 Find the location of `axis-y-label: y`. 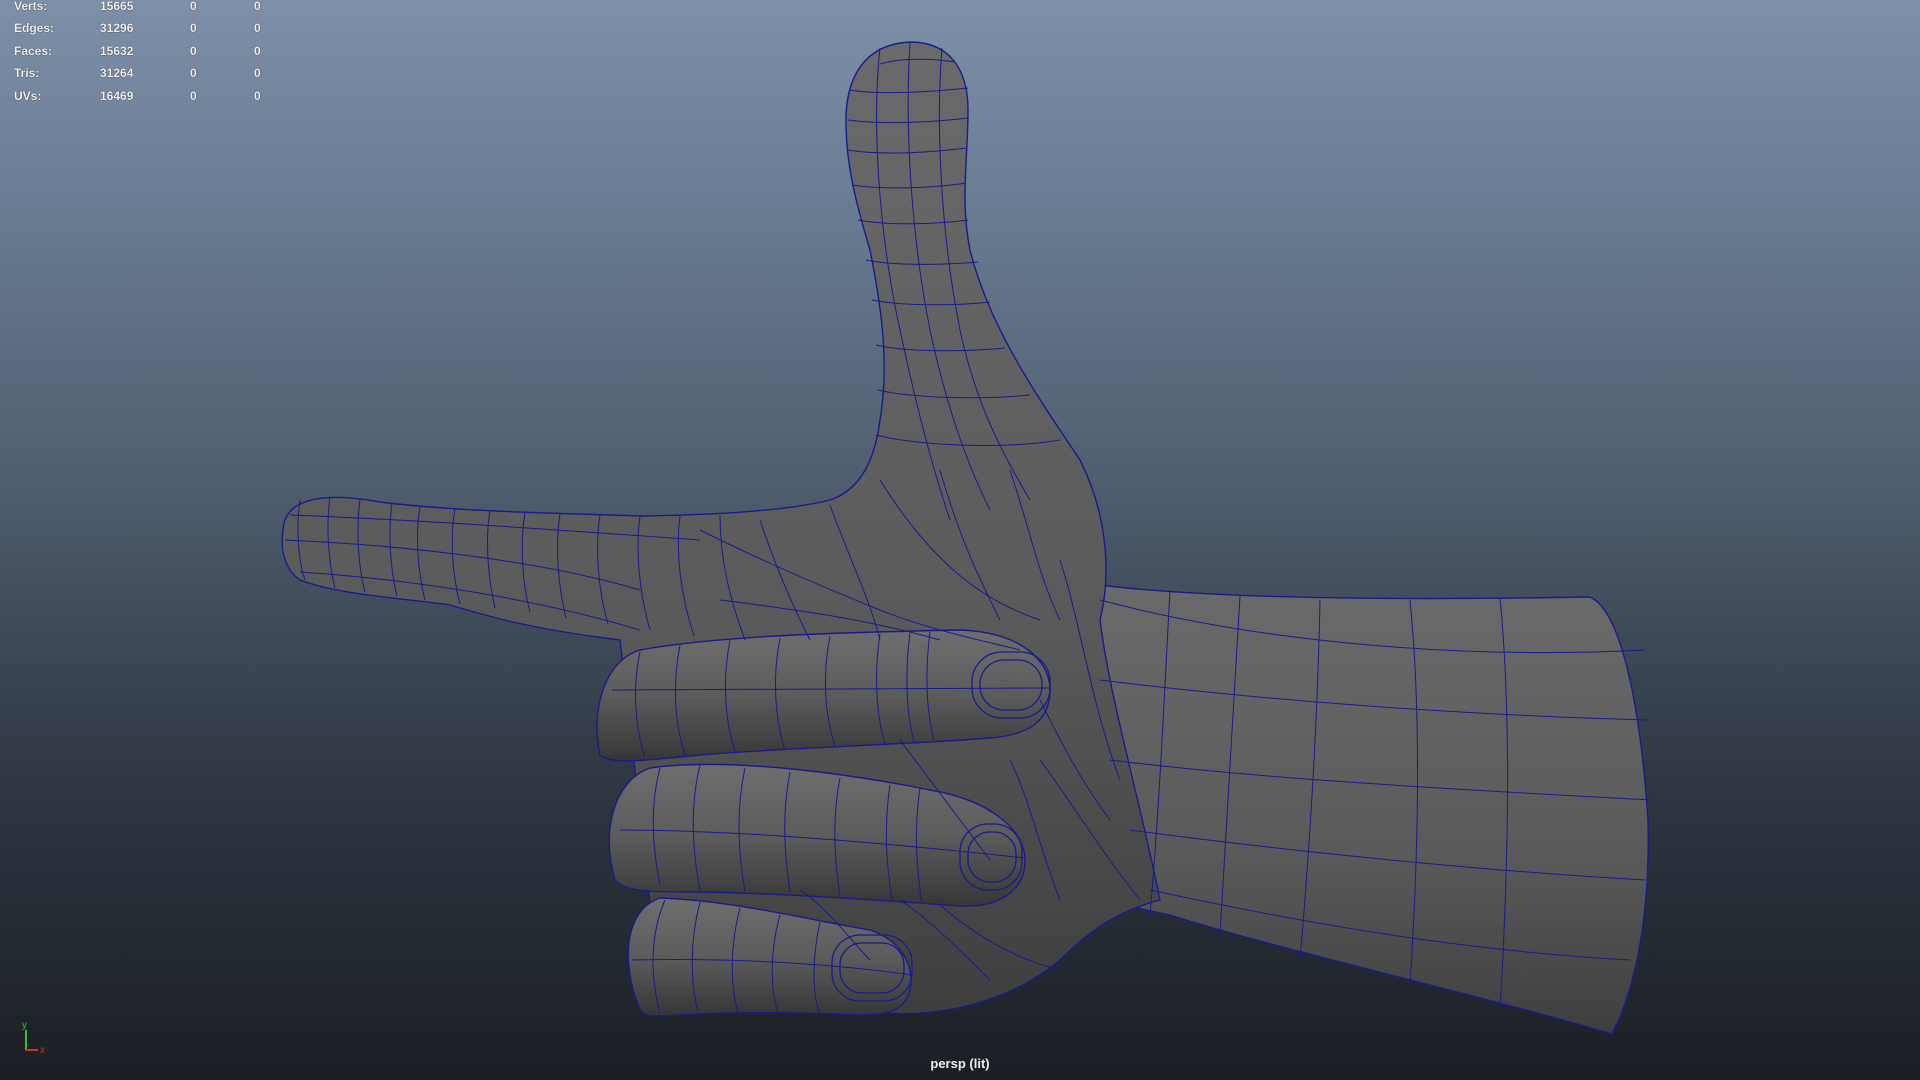

axis-y-label: y is located at coordinates (24, 1025).